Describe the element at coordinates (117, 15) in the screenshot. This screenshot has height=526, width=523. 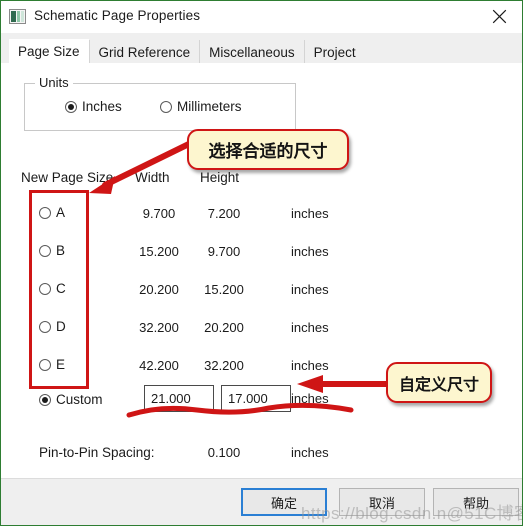
I see `window-title: Schematic Page Properties` at that location.